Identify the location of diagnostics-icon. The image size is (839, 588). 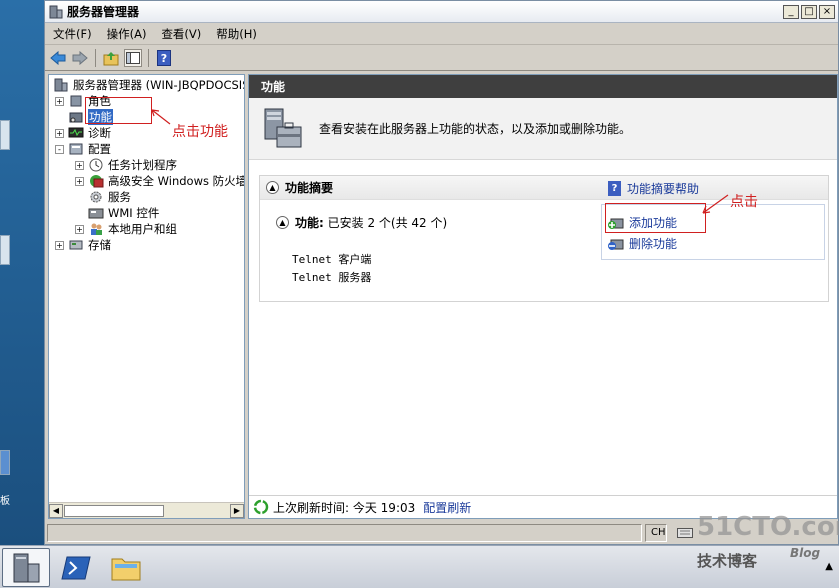
(76, 132).